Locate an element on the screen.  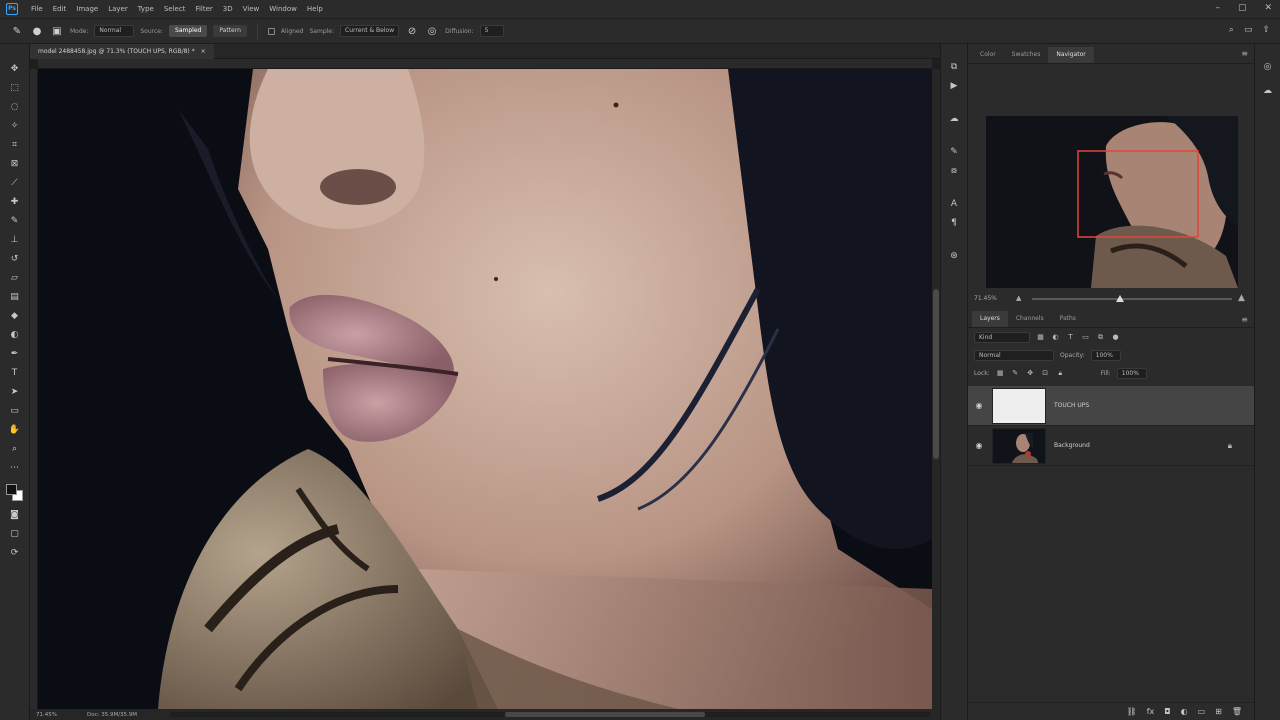
hand-tool-icon: ✋ is located at coordinates (15, 429).